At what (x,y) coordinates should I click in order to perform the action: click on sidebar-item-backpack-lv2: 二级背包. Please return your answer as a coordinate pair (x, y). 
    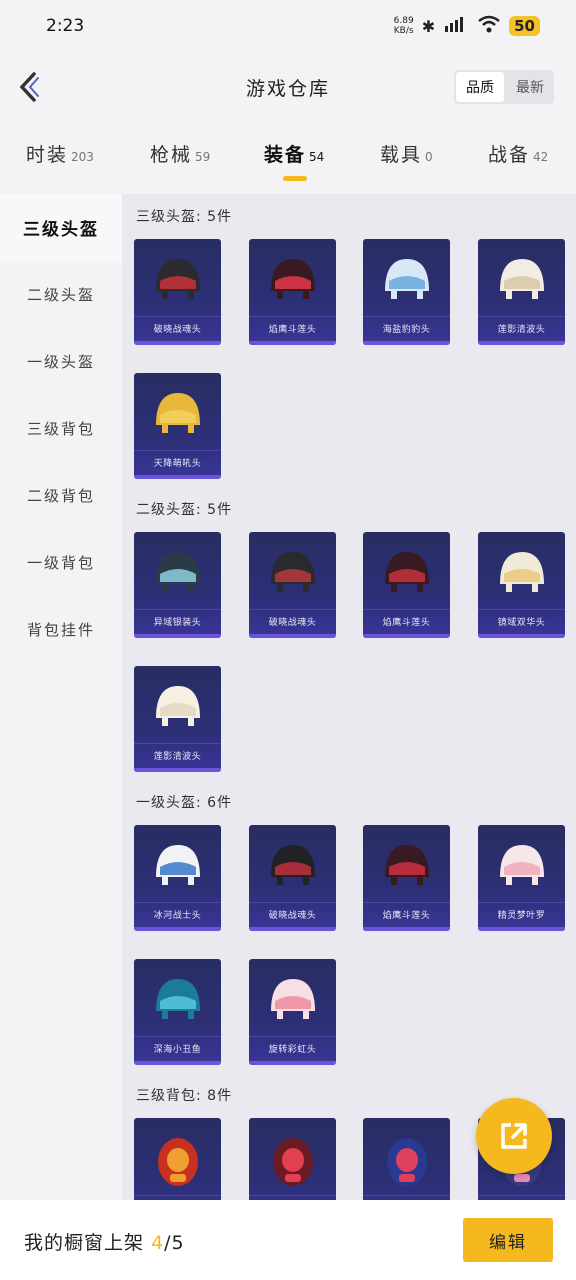
    Looking at the image, I should click on (61, 495).